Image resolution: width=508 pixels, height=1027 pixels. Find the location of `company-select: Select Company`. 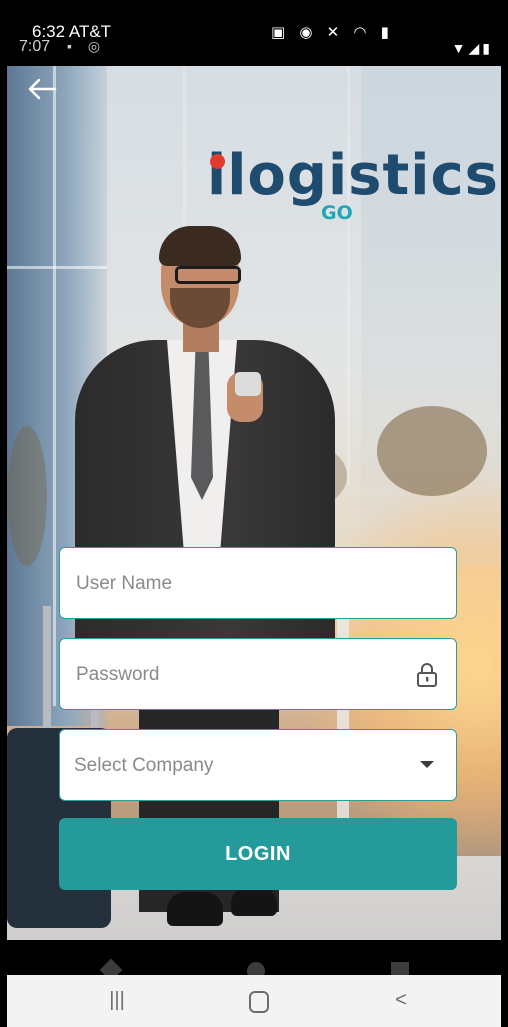

company-select: Select Company is located at coordinates (258, 765).